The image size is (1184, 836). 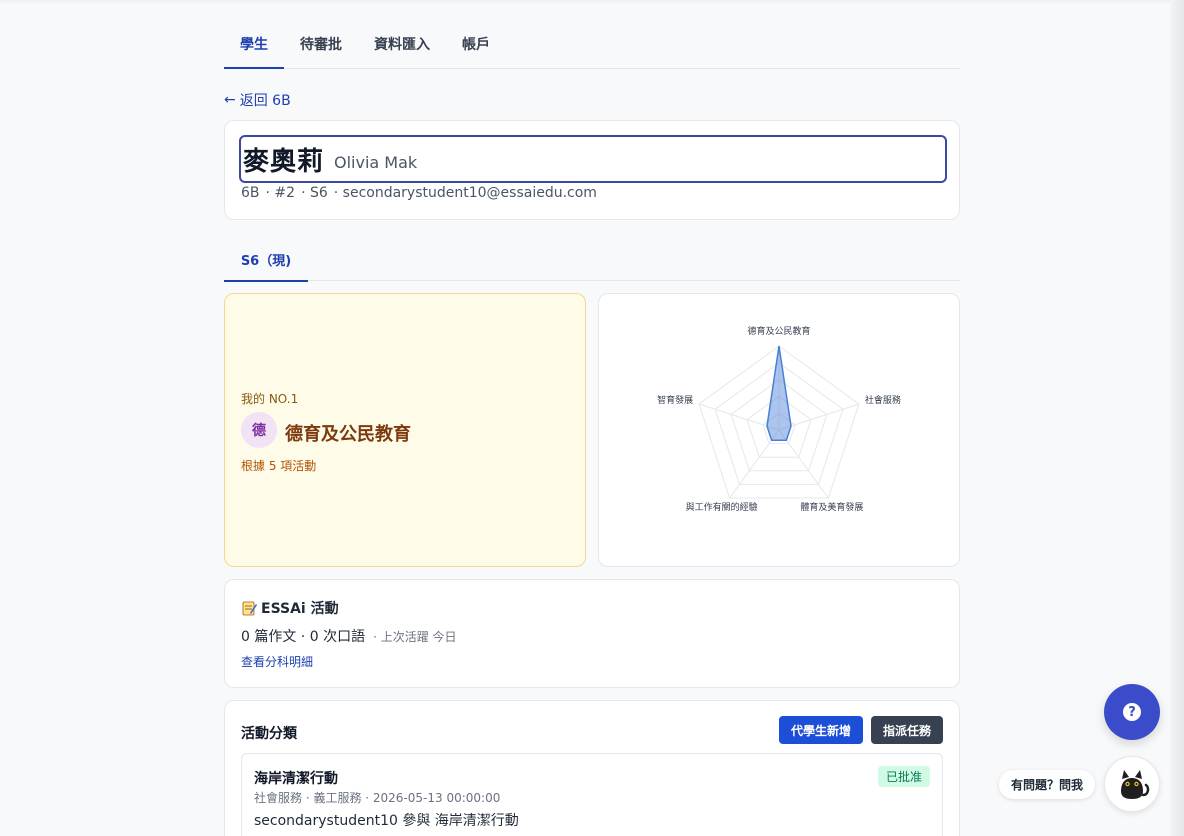 I want to click on top-nav: 學生 待審批 資料匯入 帳戶, so click(x=592, y=34).